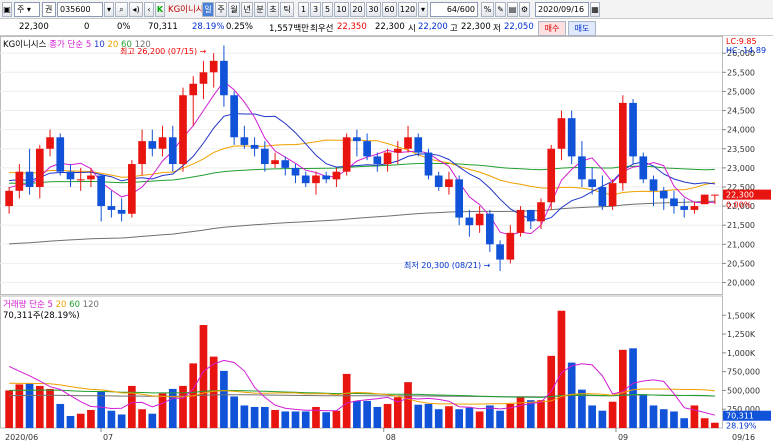 This screenshot has width=773, height=443. What do you see at coordinates (247, 9) in the screenshot?
I see `period-year: 년` at bounding box center [247, 9].